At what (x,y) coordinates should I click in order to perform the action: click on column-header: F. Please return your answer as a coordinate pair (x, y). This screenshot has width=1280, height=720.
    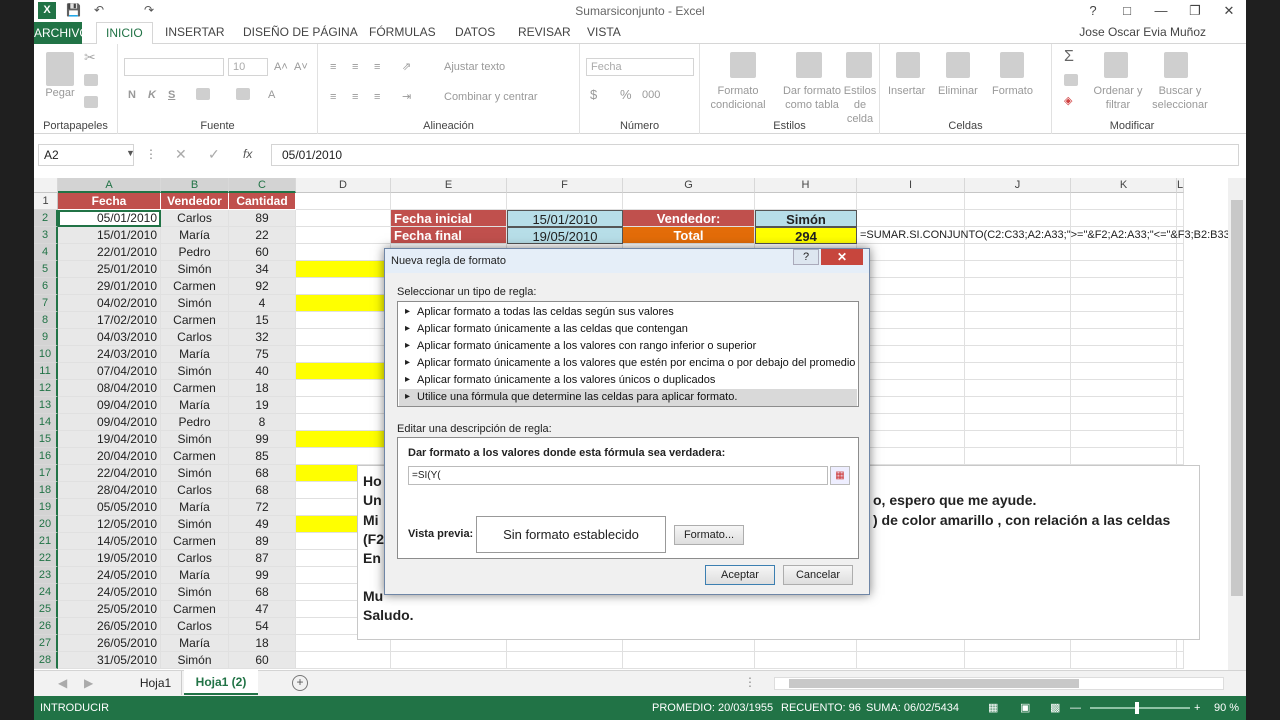
    Looking at the image, I should click on (565, 185).